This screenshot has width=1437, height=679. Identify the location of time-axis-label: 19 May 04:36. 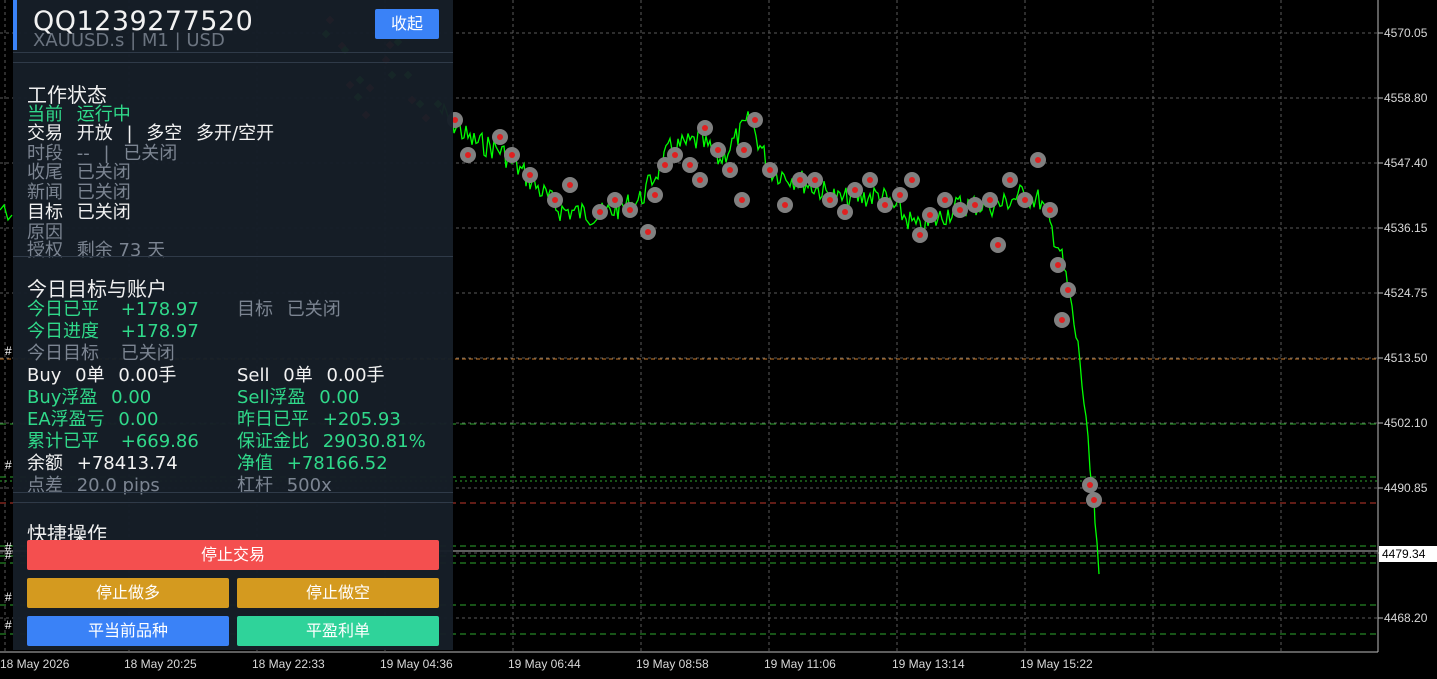
(416, 664).